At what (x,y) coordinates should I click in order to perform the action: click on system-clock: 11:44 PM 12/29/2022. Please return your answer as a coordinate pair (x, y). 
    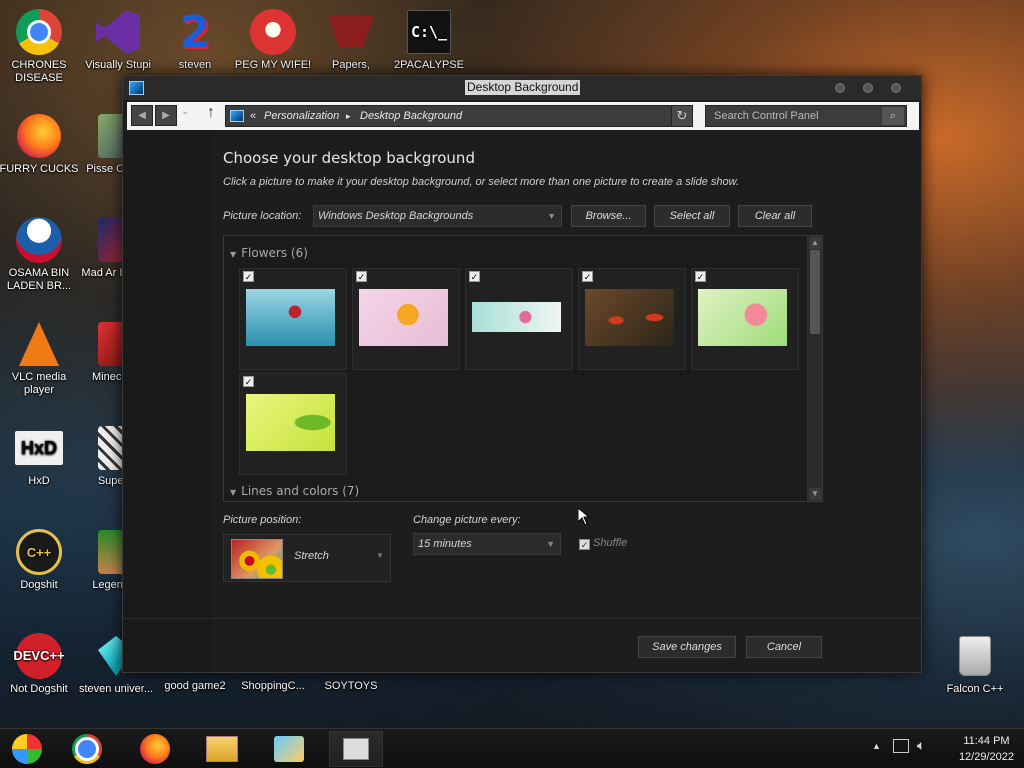
    Looking at the image, I should click on (986, 749).